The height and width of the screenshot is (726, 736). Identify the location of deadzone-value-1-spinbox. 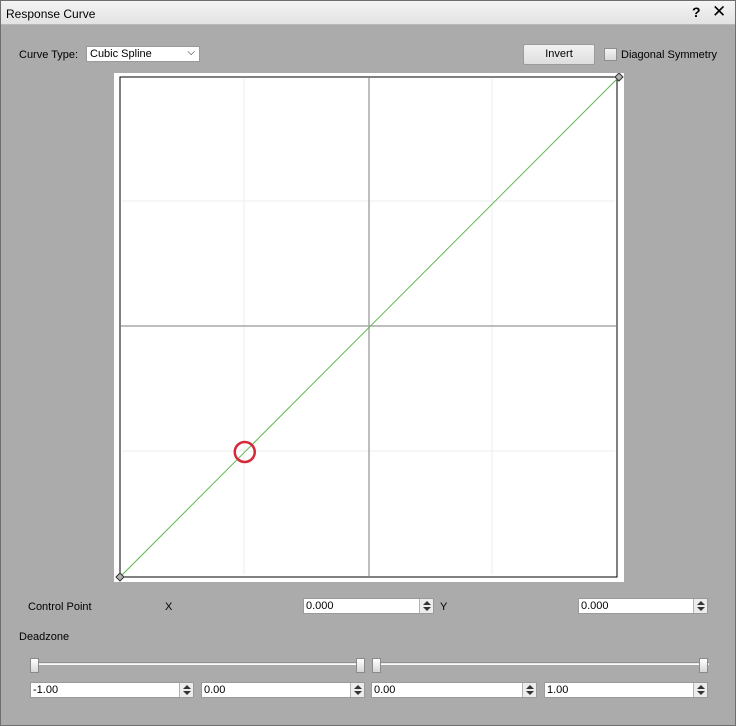
(112, 690).